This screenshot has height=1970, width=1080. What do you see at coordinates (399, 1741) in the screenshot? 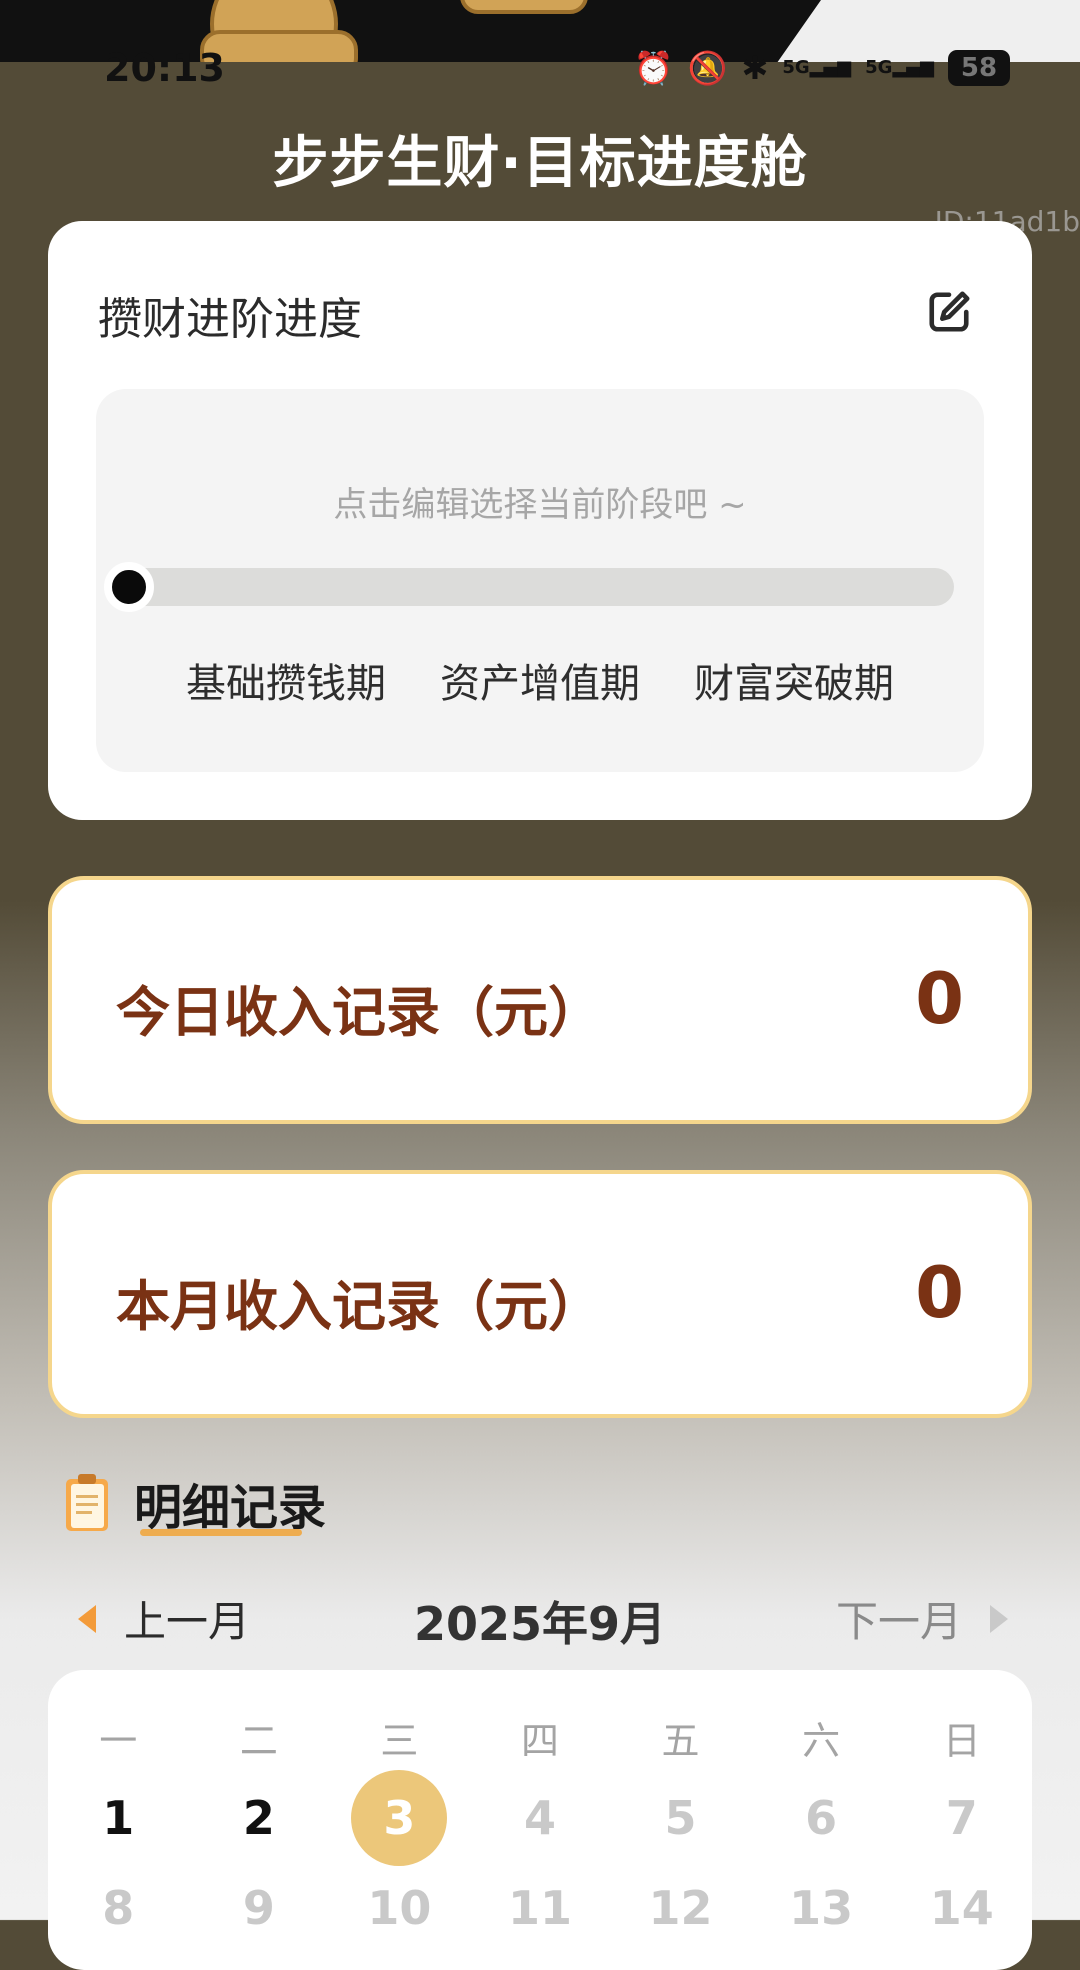
I see `weekday-label: 三` at bounding box center [399, 1741].